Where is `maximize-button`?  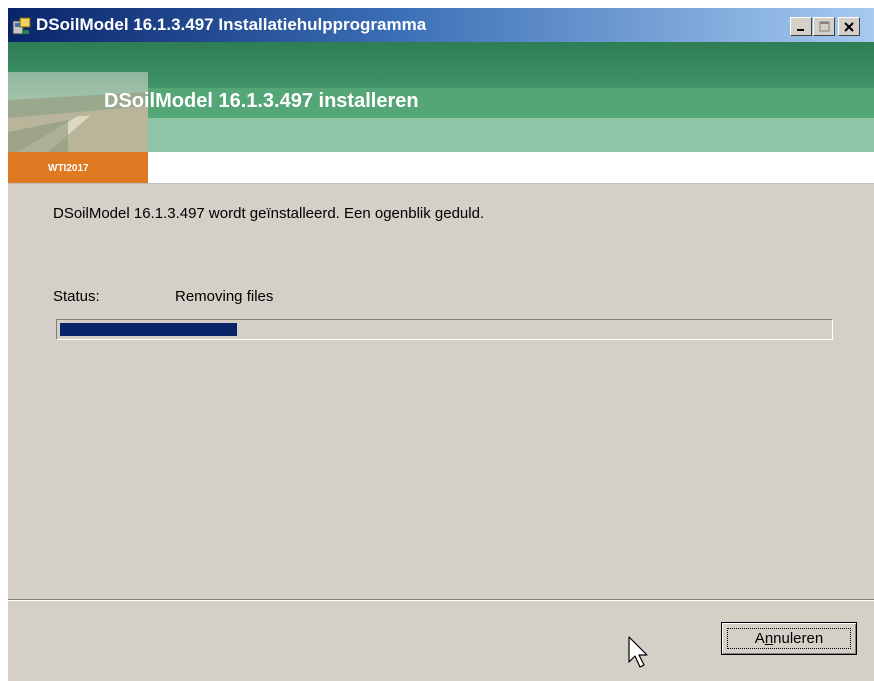 maximize-button is located at coordinates (824, 26).